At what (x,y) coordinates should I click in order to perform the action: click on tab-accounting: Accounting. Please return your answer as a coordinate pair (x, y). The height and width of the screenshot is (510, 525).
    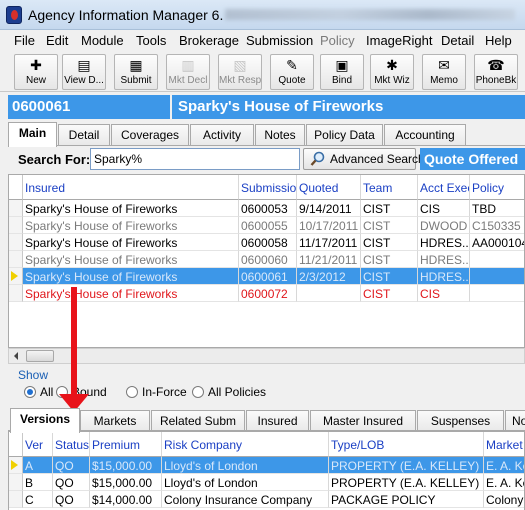
    Looking at the image, I should click on (425, 135).